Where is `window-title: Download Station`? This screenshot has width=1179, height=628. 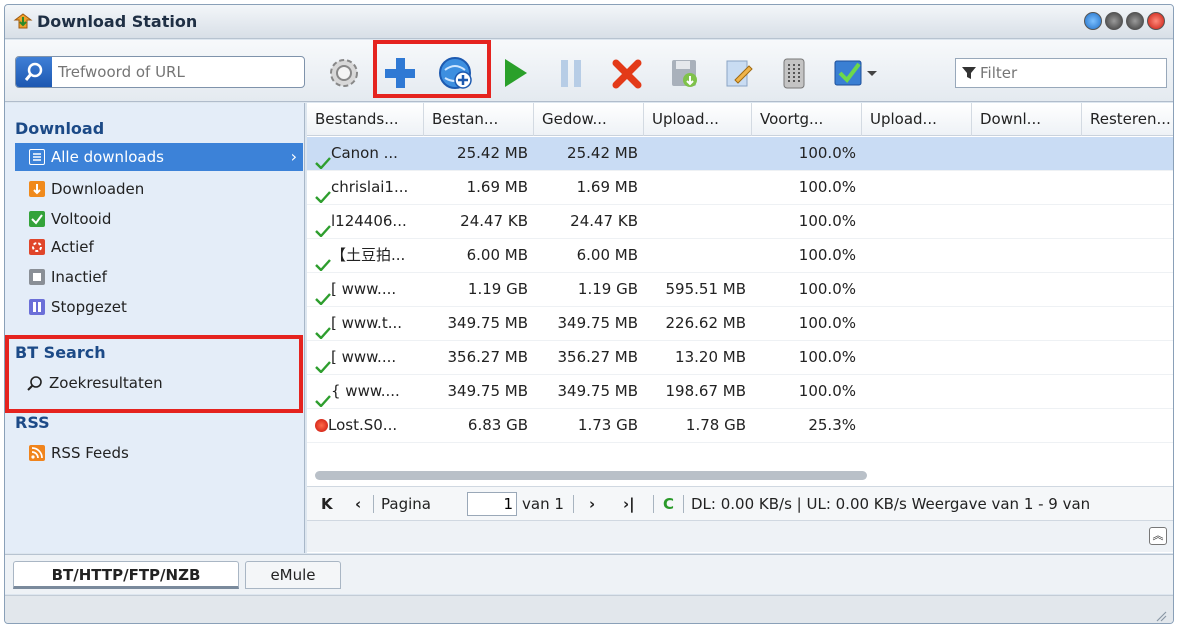
window-title: Download Station is located at coordinates (117, 21).